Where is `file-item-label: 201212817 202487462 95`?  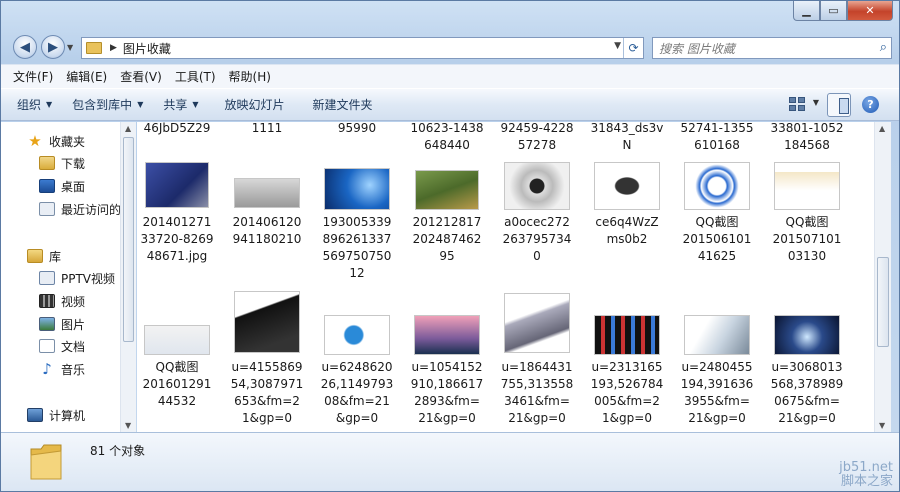 file-item-label: 201212817 202487462 95 is located at coordinates (447, 239).